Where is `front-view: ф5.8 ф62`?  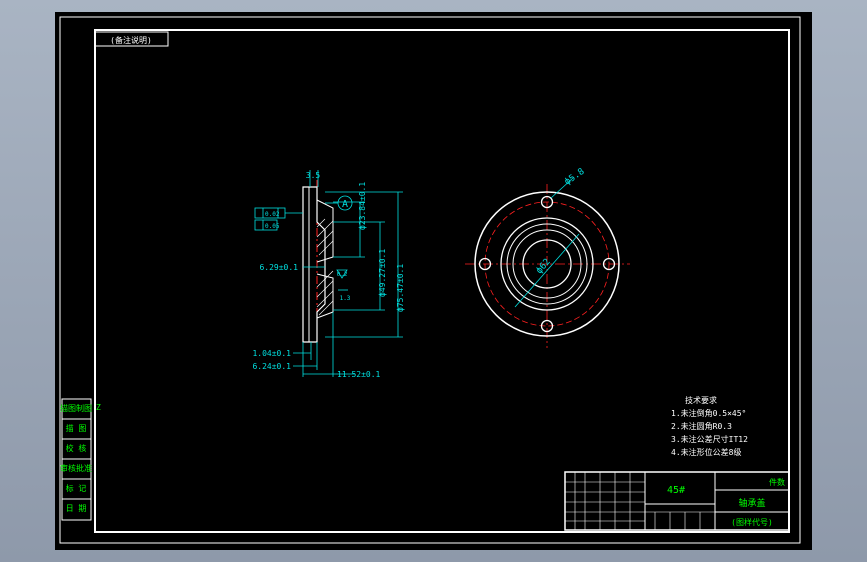 front-view: ф5.8 ф62 is located at coordinates (547, 257).